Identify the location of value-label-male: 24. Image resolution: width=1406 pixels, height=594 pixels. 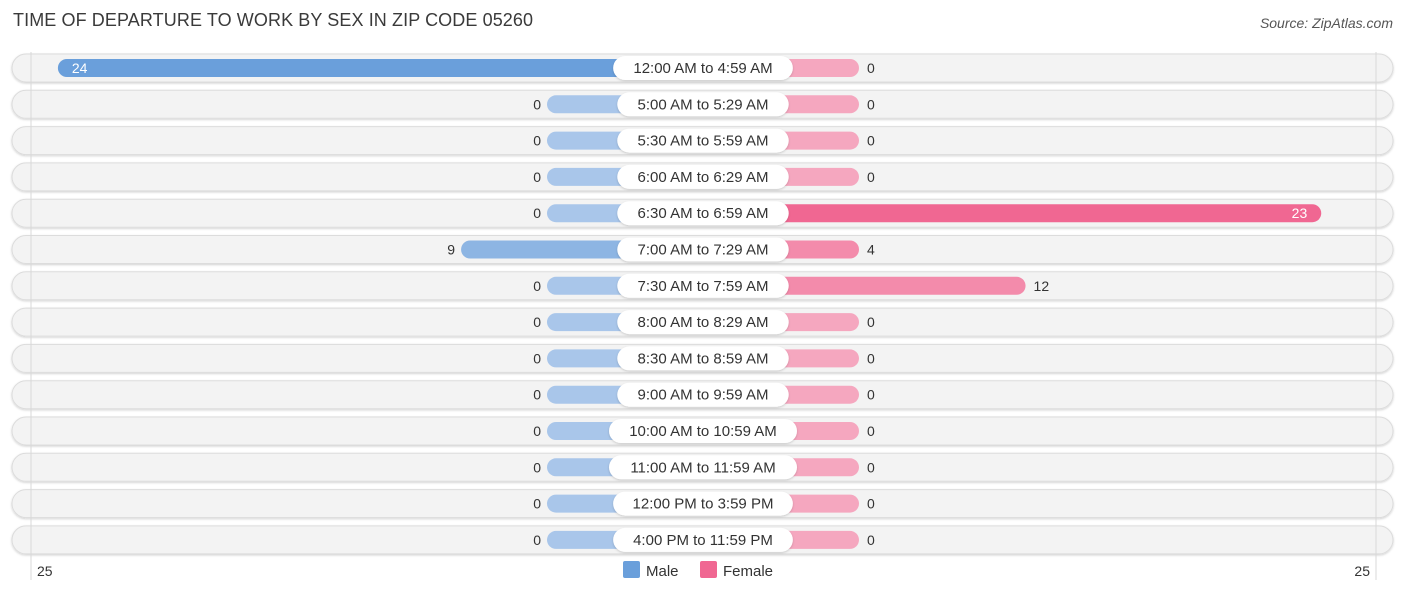
(80, 68).